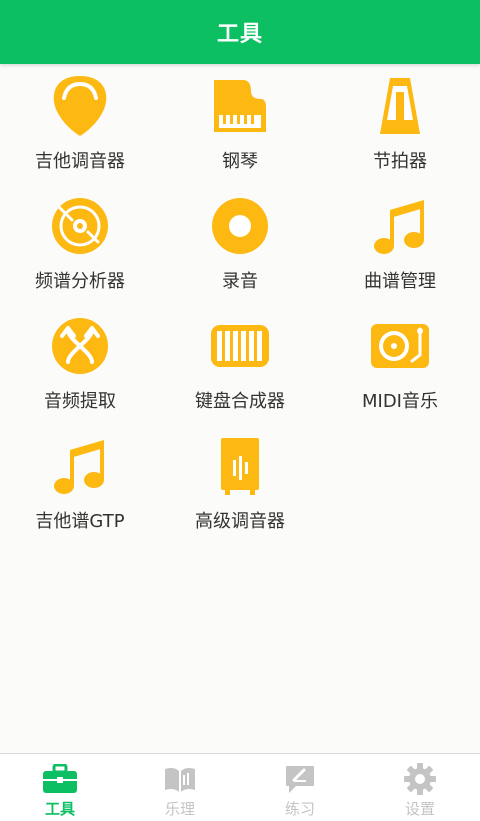  I want to click on vinyl-disc-icon, so click(80, 226).